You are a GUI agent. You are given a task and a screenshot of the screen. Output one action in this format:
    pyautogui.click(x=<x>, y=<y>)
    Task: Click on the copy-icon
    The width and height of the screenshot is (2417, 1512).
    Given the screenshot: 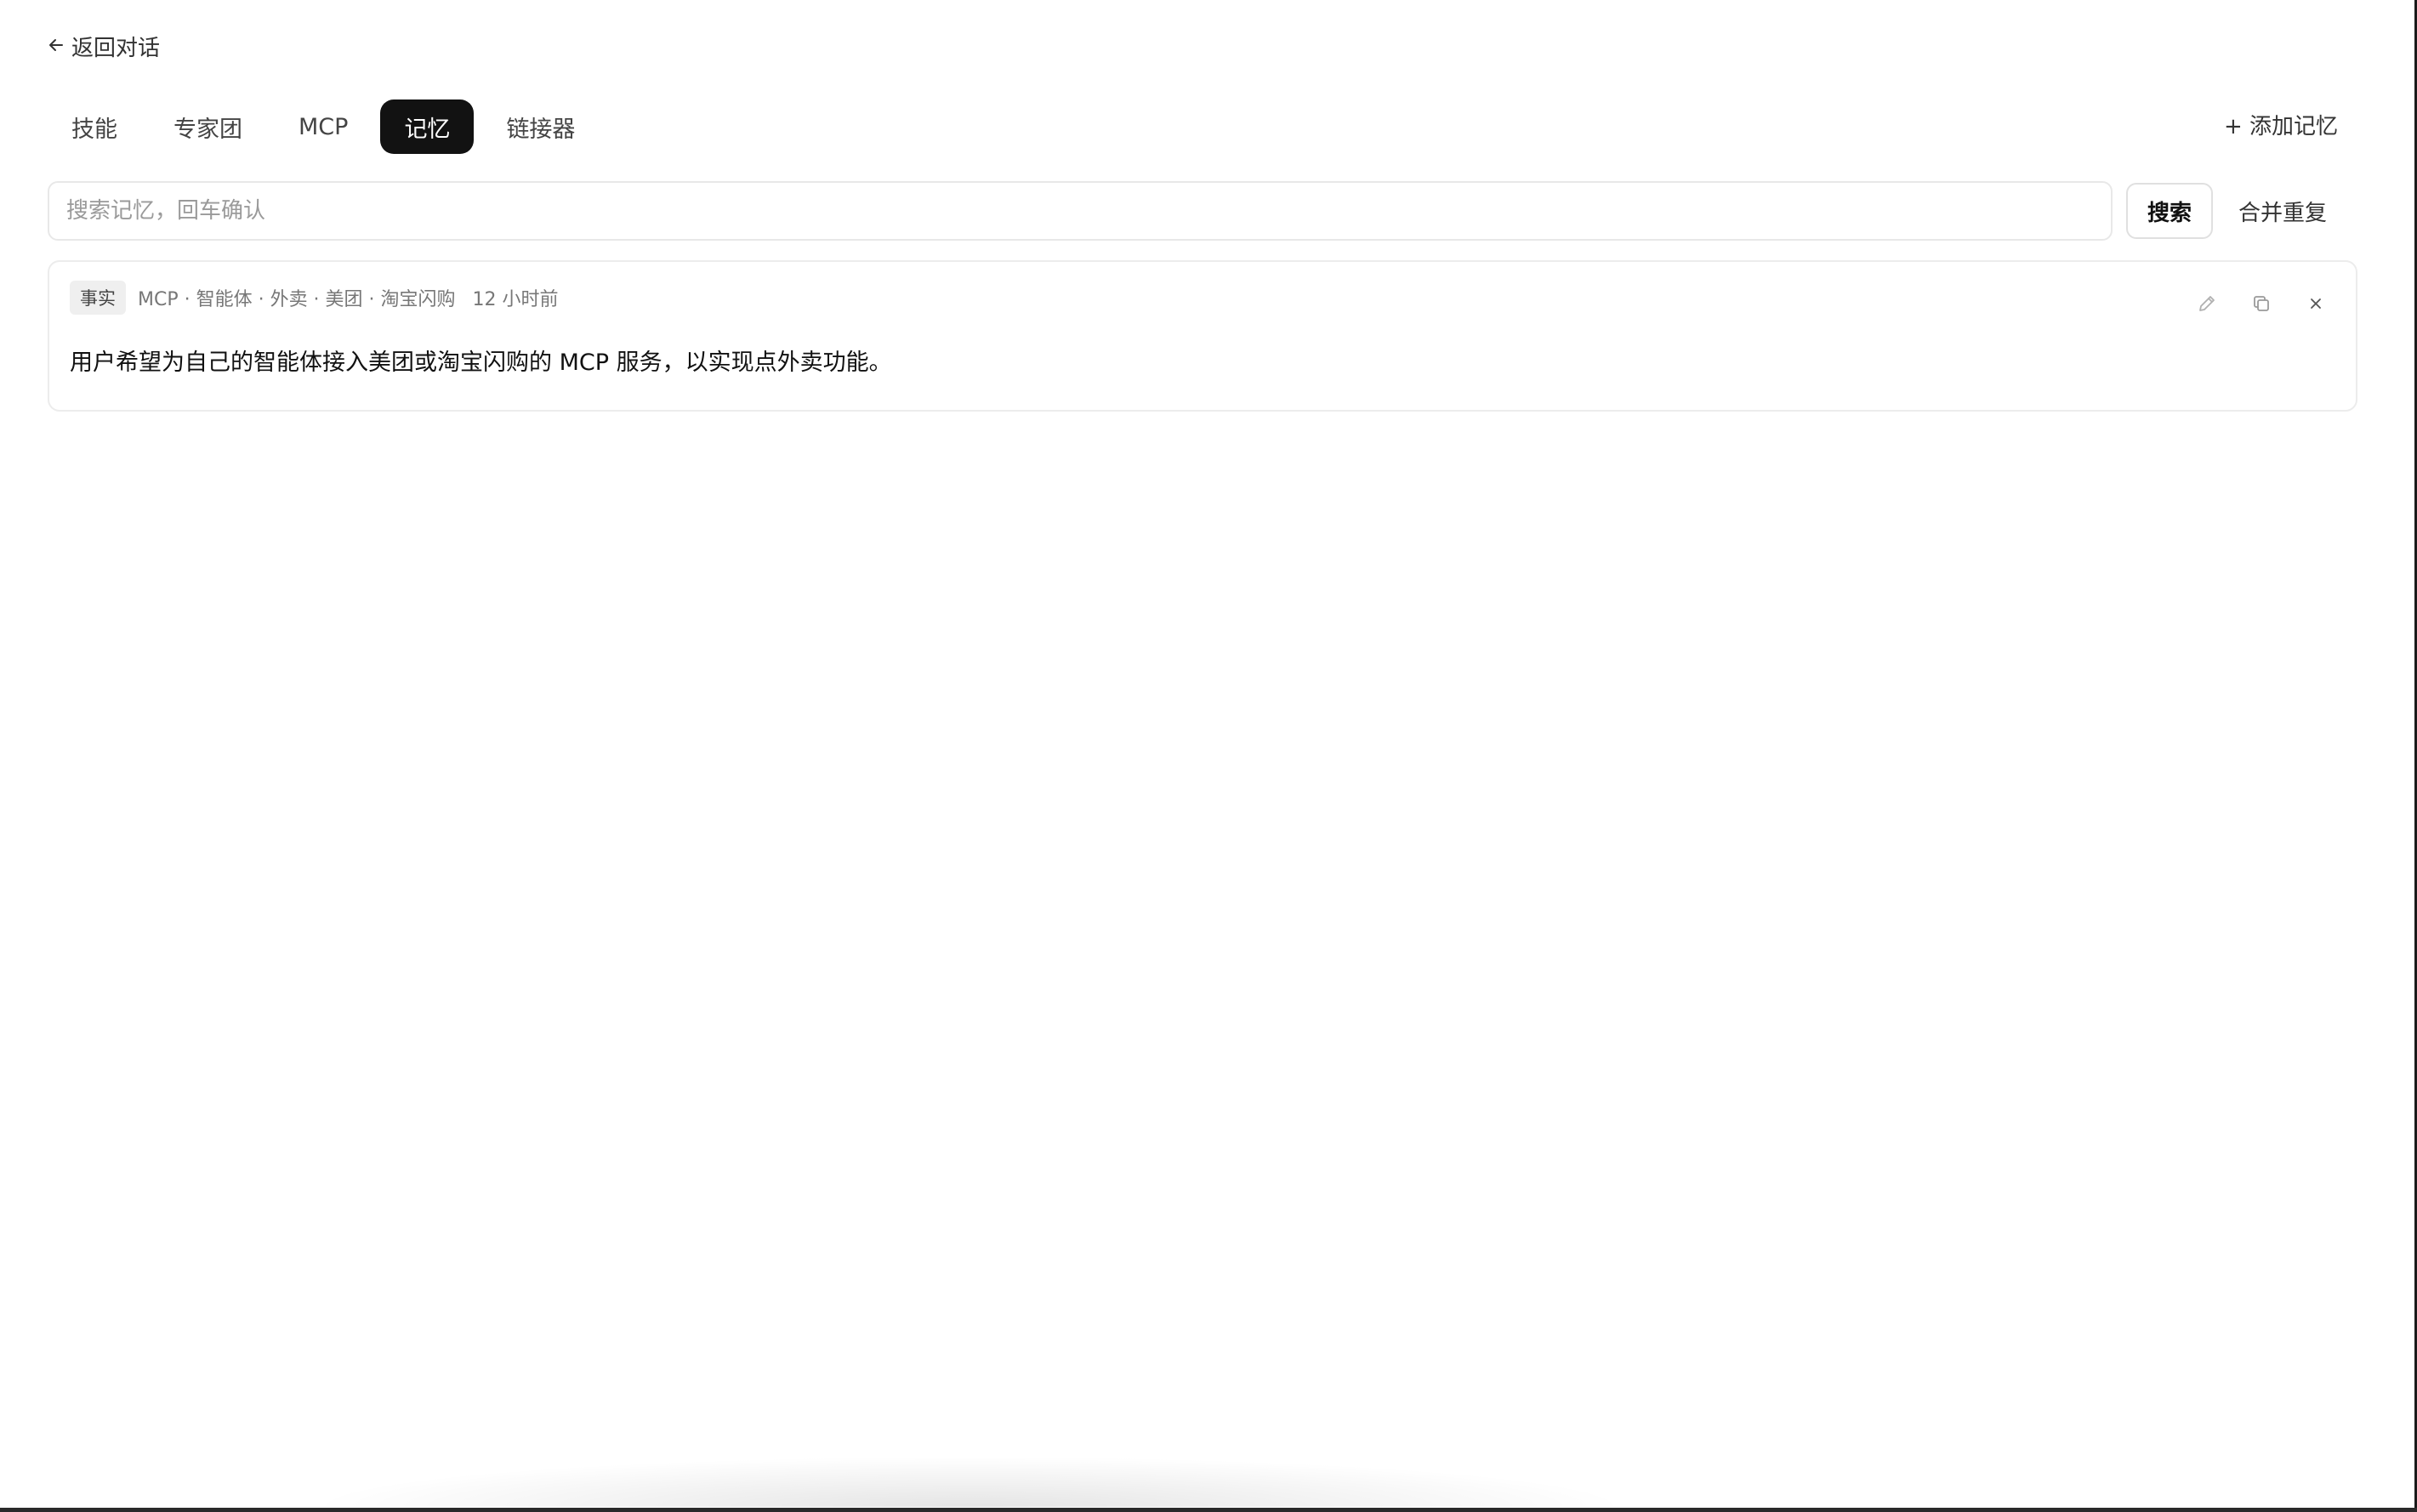 What is the action you would take?
    pyautogui.click(x=2261, y=304)
    